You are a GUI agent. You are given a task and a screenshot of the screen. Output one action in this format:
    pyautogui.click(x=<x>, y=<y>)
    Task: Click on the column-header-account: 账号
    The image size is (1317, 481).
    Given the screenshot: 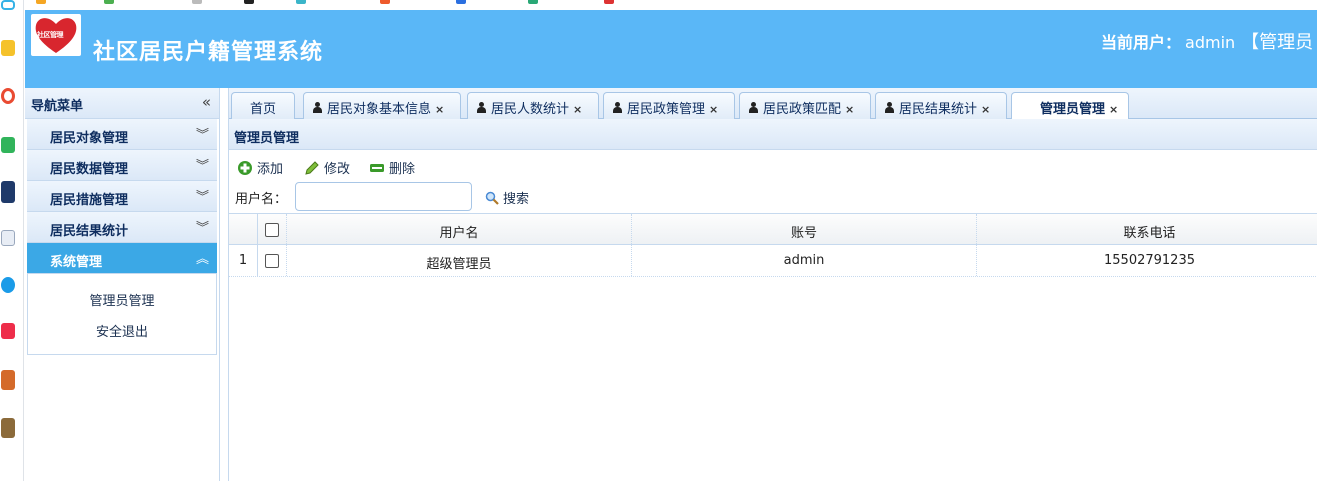 What is the action you would take?
    pyautogui.click(x=804, y=229)
    